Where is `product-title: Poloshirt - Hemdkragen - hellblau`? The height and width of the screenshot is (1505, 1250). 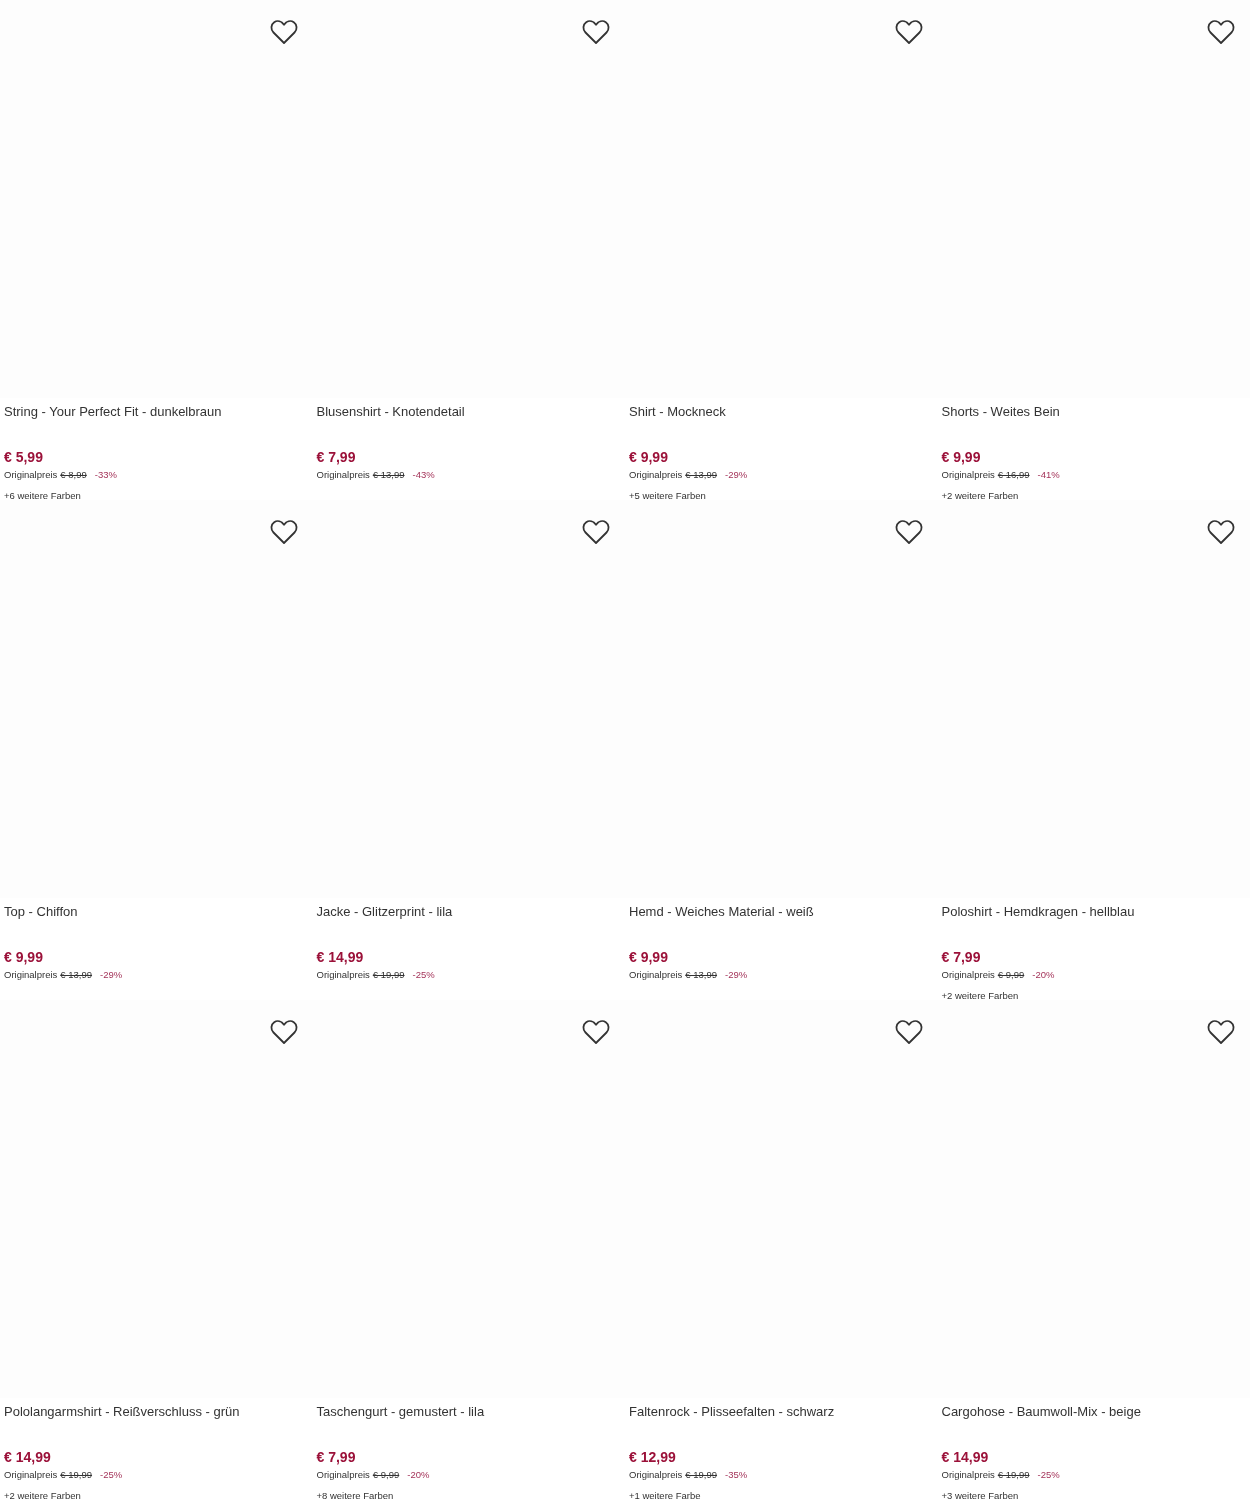
product-title: Poloshirt - Hemdkragen - hellblau is located at coordinates (1038, 911).